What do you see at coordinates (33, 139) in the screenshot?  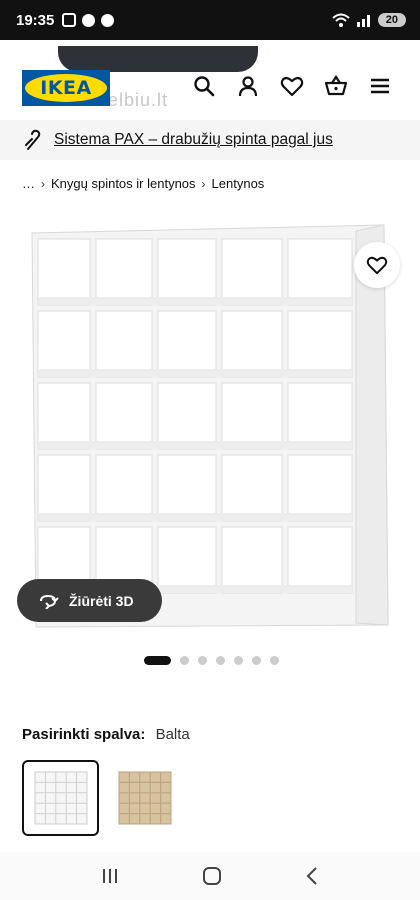 I see `hanger-icon` at bounding box center [33, 139].